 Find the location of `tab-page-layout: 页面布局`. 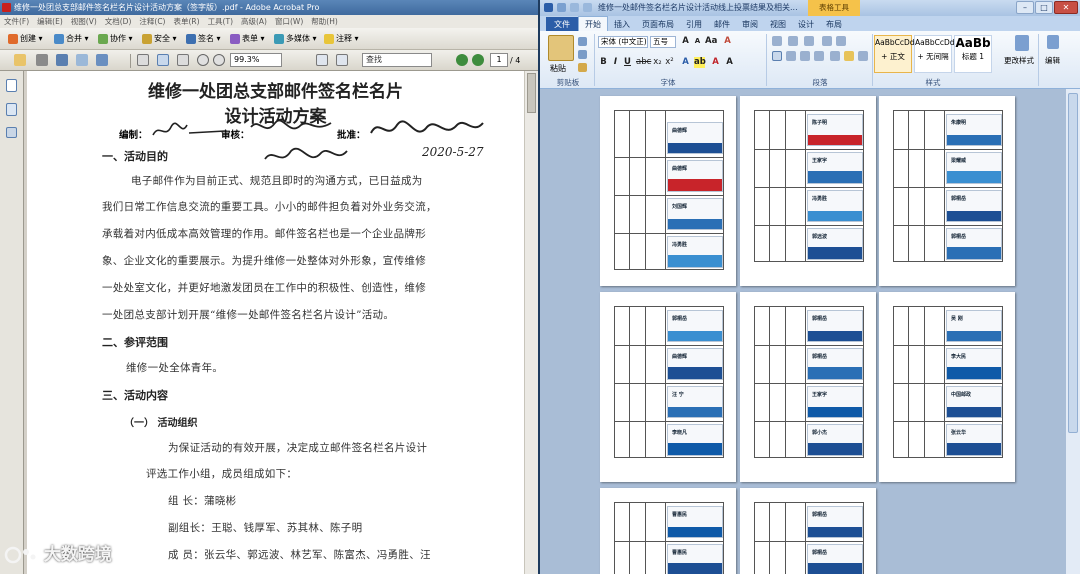

tab-page-layout: 页面布局 is located at coordinates (658, 24).